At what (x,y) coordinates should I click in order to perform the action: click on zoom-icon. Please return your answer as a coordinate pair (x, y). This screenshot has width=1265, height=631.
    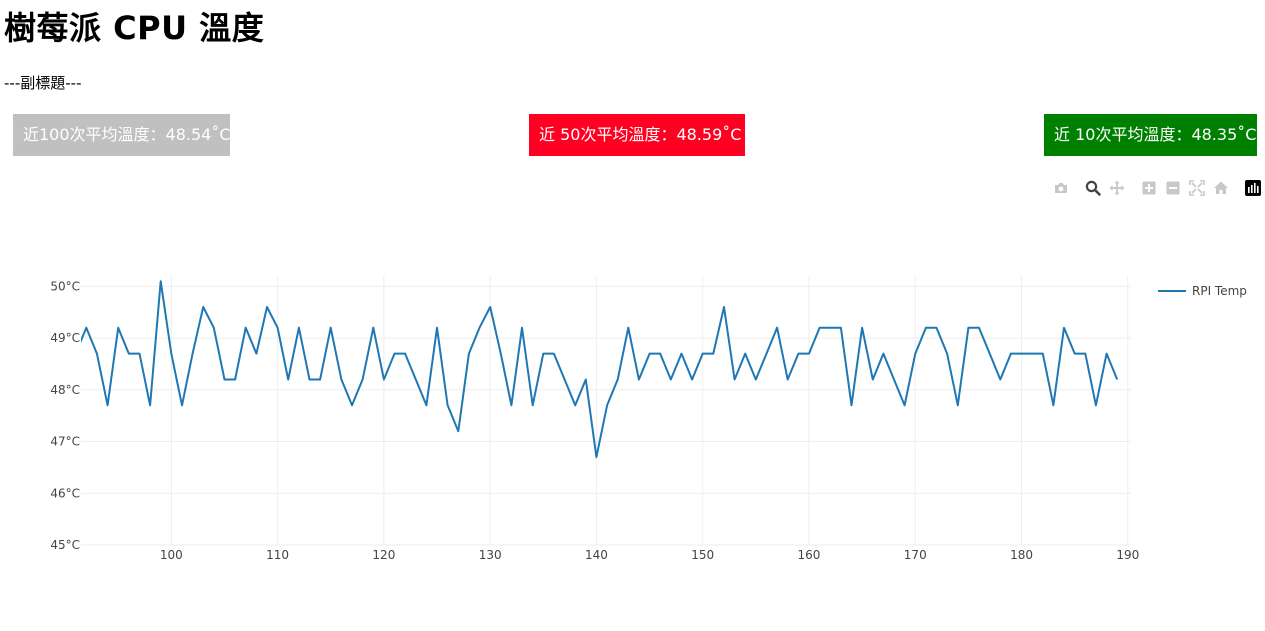
    Looking at the image, I should click on (1093, 188).